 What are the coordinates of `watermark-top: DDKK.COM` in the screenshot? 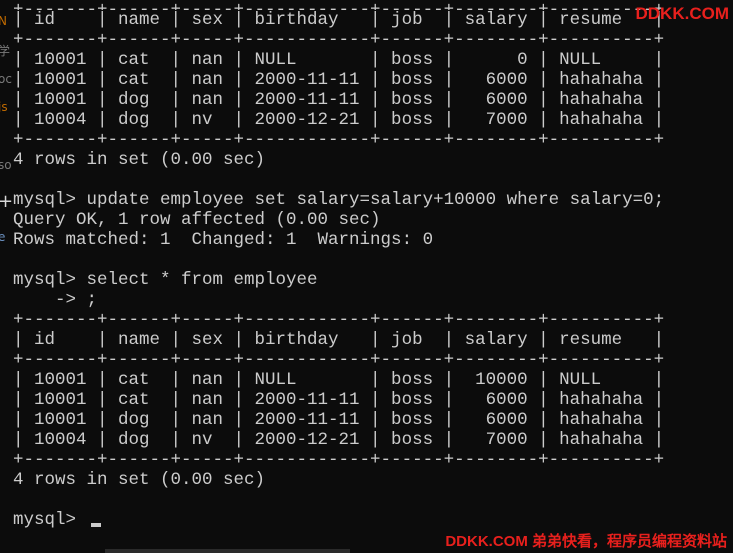 It's located at (682, 13).